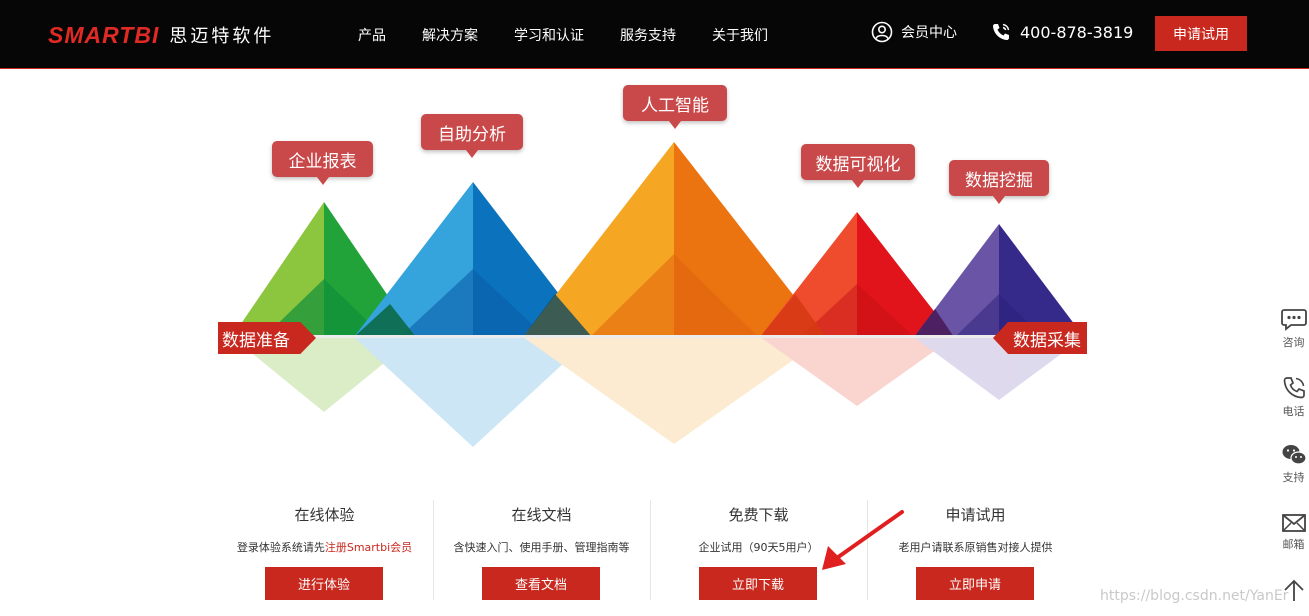  Describe the element at coordinates (368, 547) in the screenshot. I see `register-member-link: 注册Smartbi会员` at that location.